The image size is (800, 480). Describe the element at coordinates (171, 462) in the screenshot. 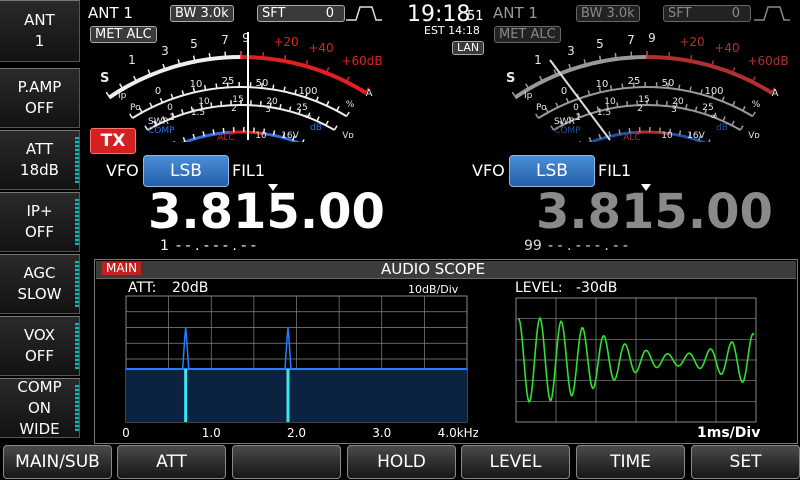

I see `bottom-button-att: ATT` at that location.